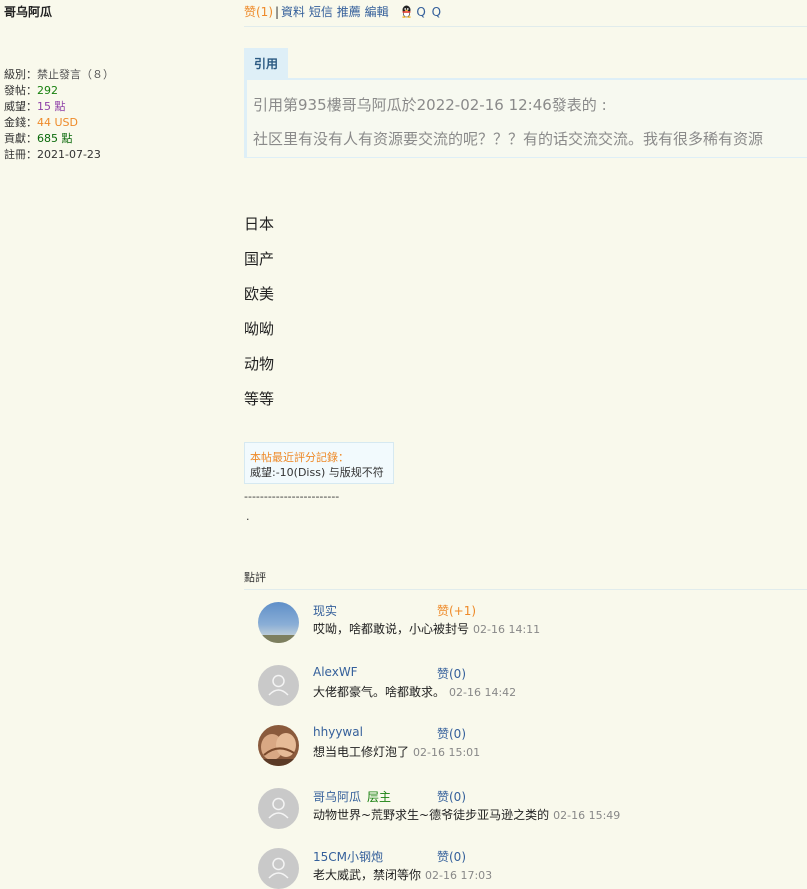 The image size is (807, 889). What do you see at coordinates (51, 106) in the screenshot?
I see `stat-value: 15 點` at bounding box center [51, 106].